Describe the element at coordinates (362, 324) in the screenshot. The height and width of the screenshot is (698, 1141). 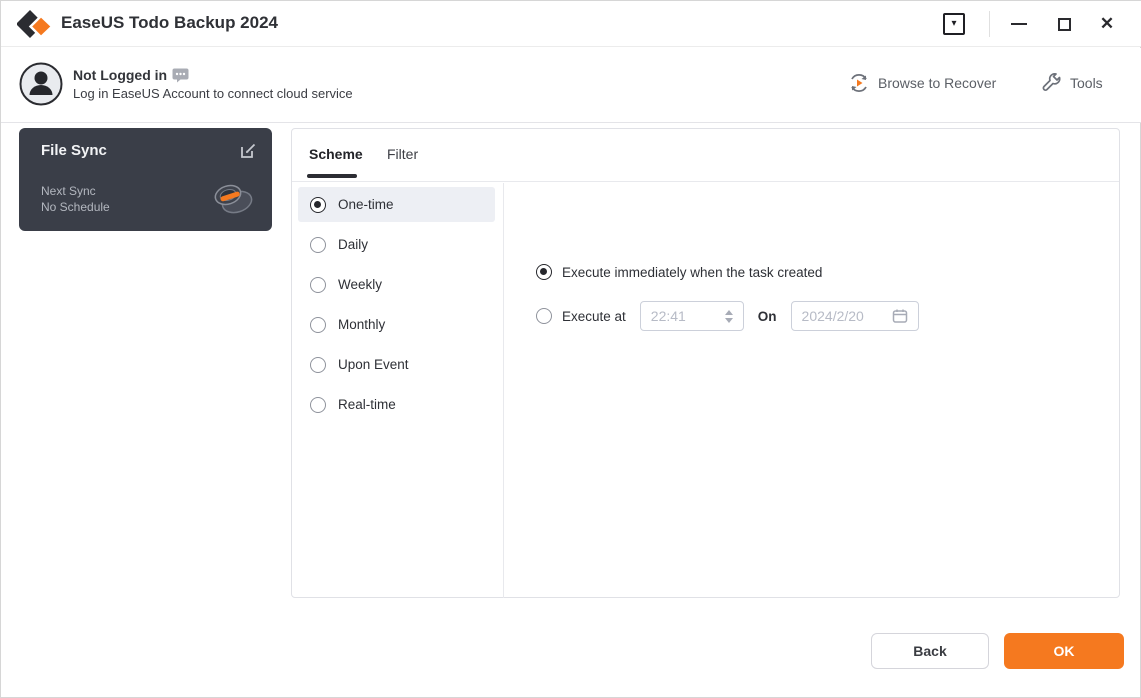
I see `option-label: Monthly` at that location.